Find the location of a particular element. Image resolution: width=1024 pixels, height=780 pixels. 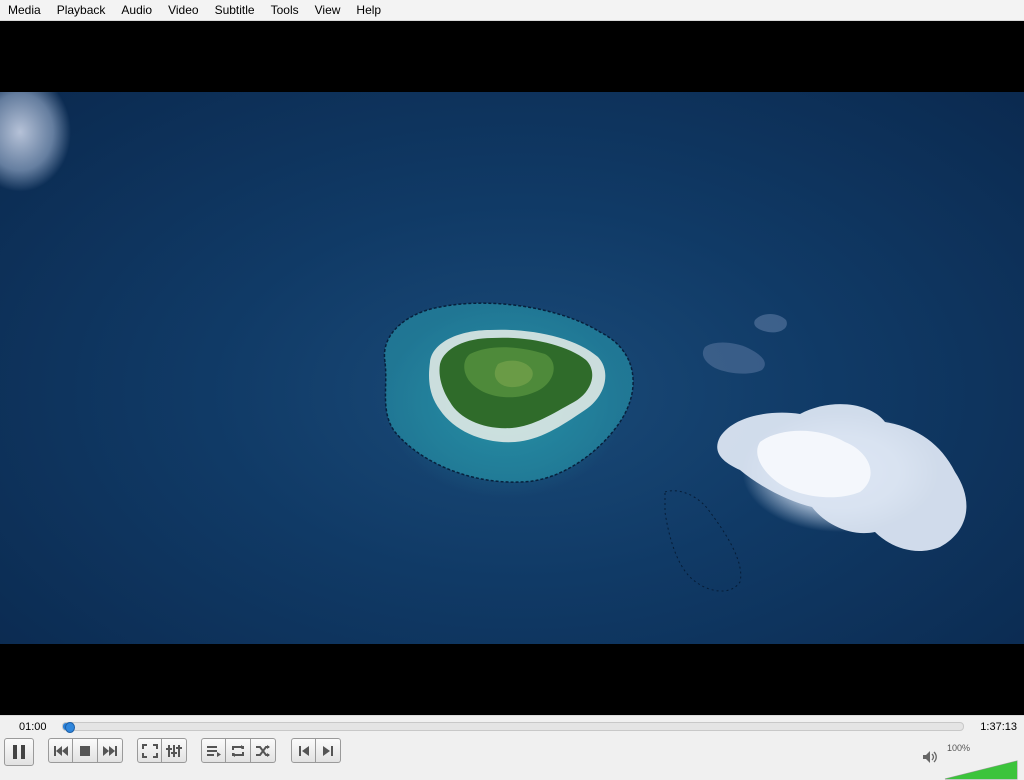

menu-subtitle: Subtitle is located at coordinates (235, 10).